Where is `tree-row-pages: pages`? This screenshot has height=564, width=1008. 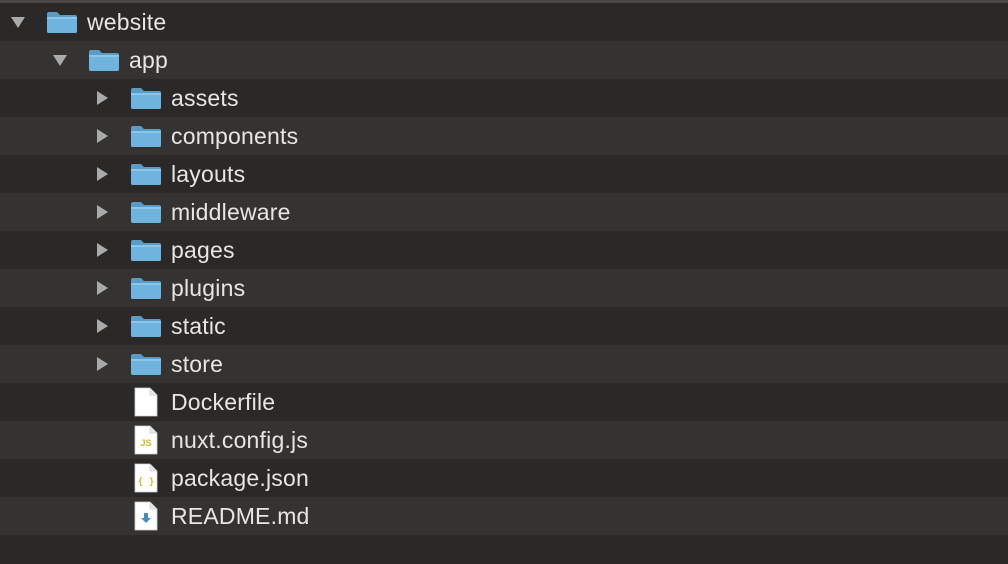 tree-row-pages: pages is located at coordinates (504, 250).